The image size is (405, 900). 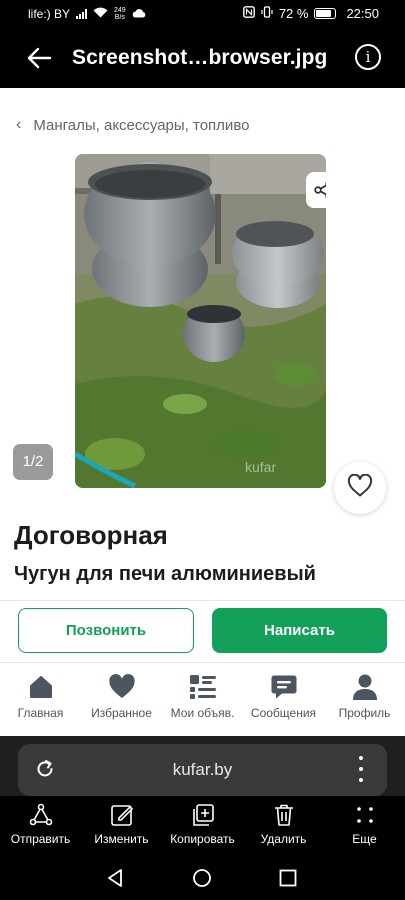 I want to click on status-bar: life:) BY 249 B/s 72 % 22:50, so click(x=202, y=15).